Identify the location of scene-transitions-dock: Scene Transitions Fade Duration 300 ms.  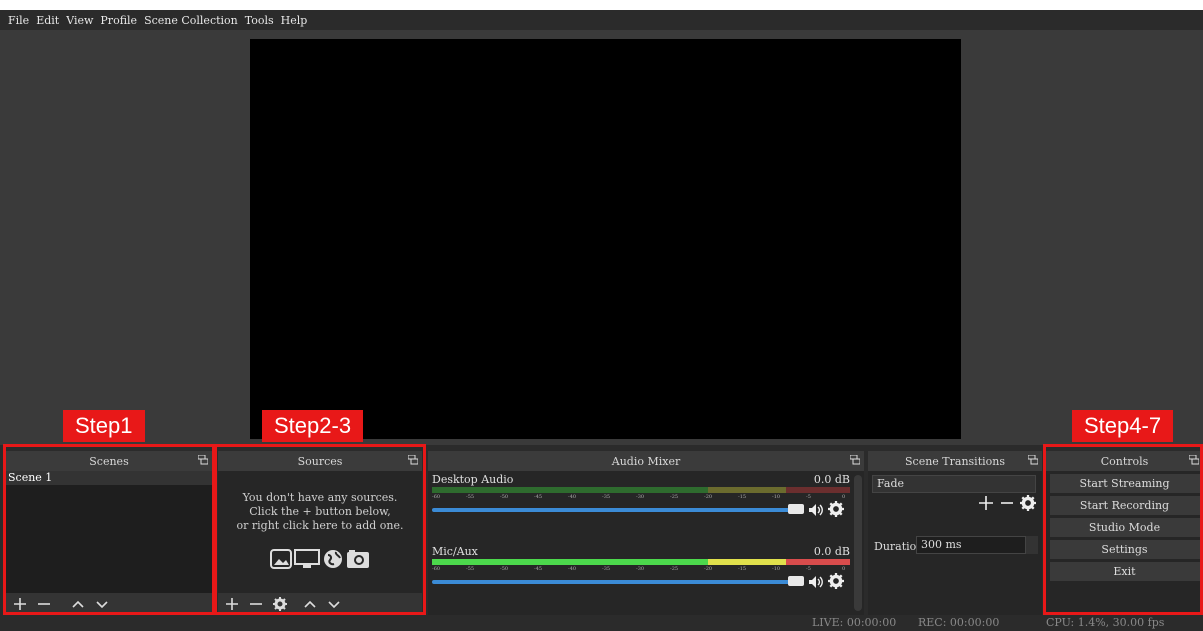
(955, 533).